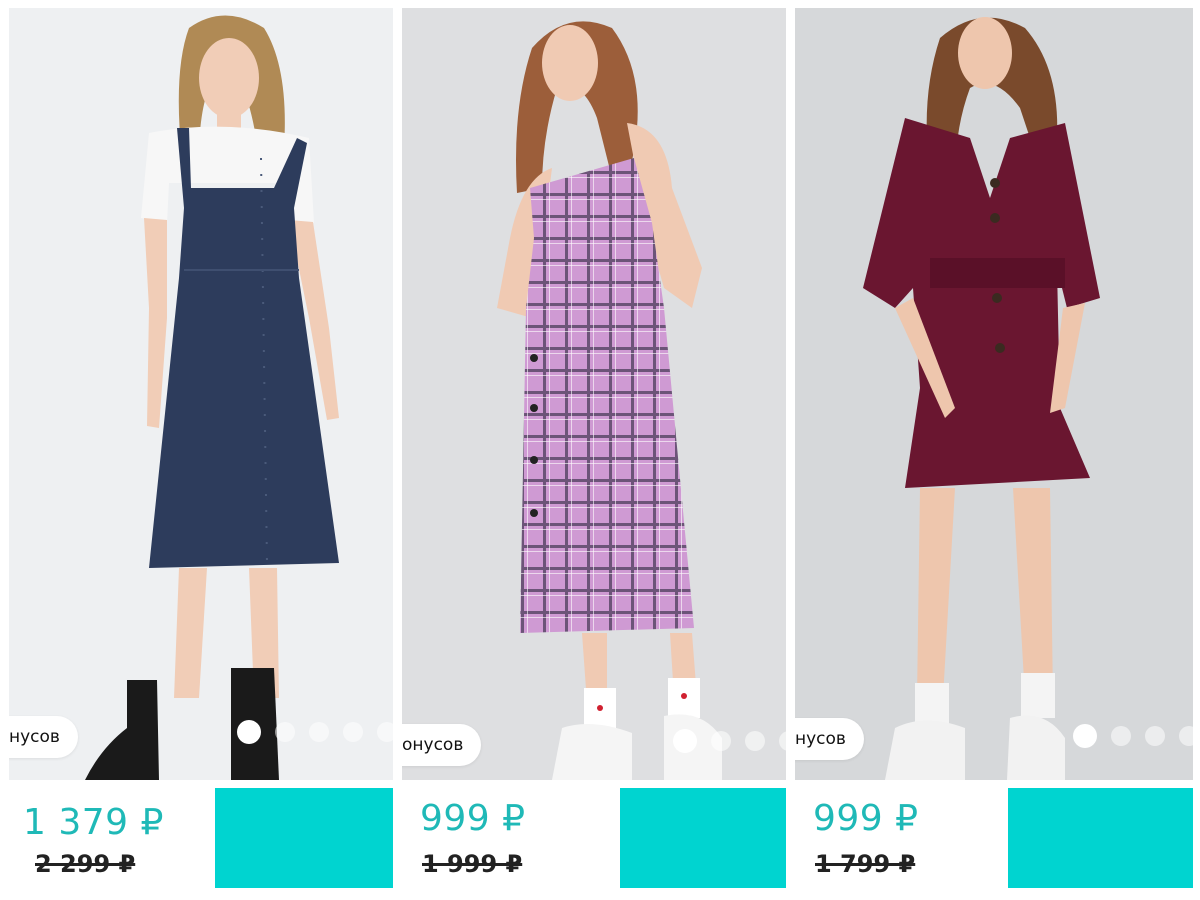 This screenshot has width=1200, height=900. I want to click on price-section: 1 379 ₽ 2 299 ₽, so click(201, 837).